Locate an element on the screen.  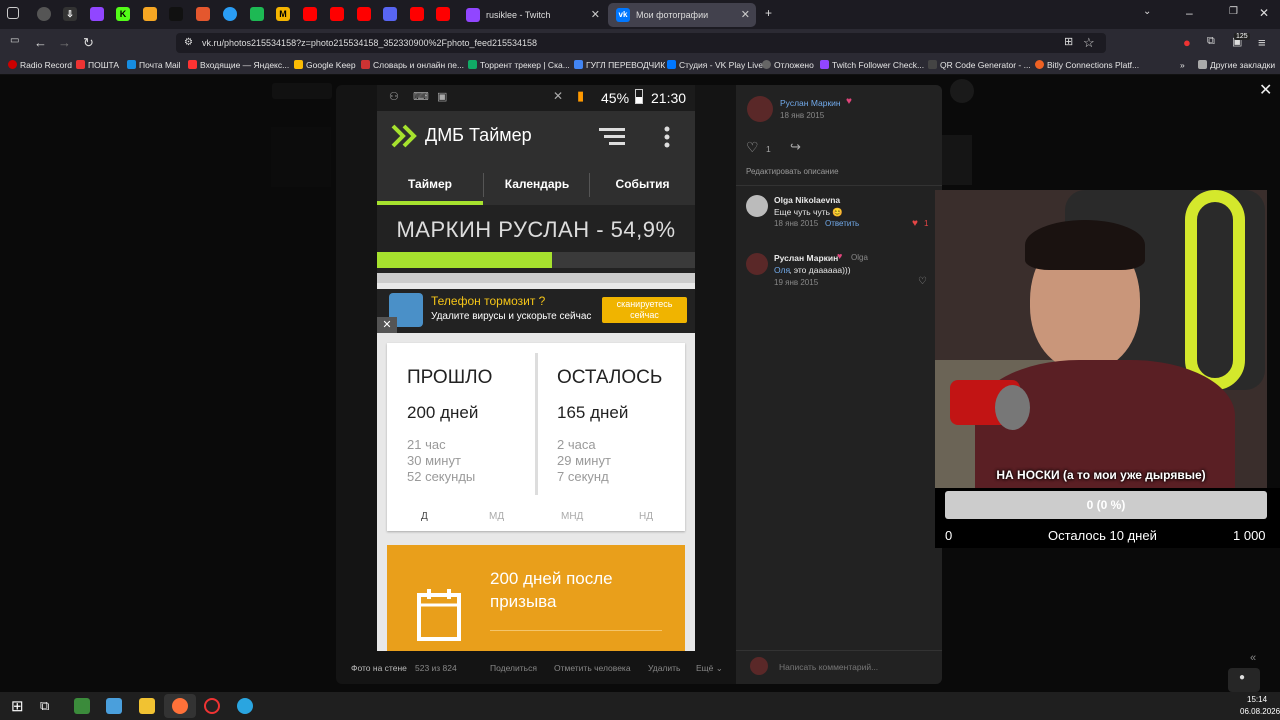
twitch-tab-icon is located at coordinates (97, 14).